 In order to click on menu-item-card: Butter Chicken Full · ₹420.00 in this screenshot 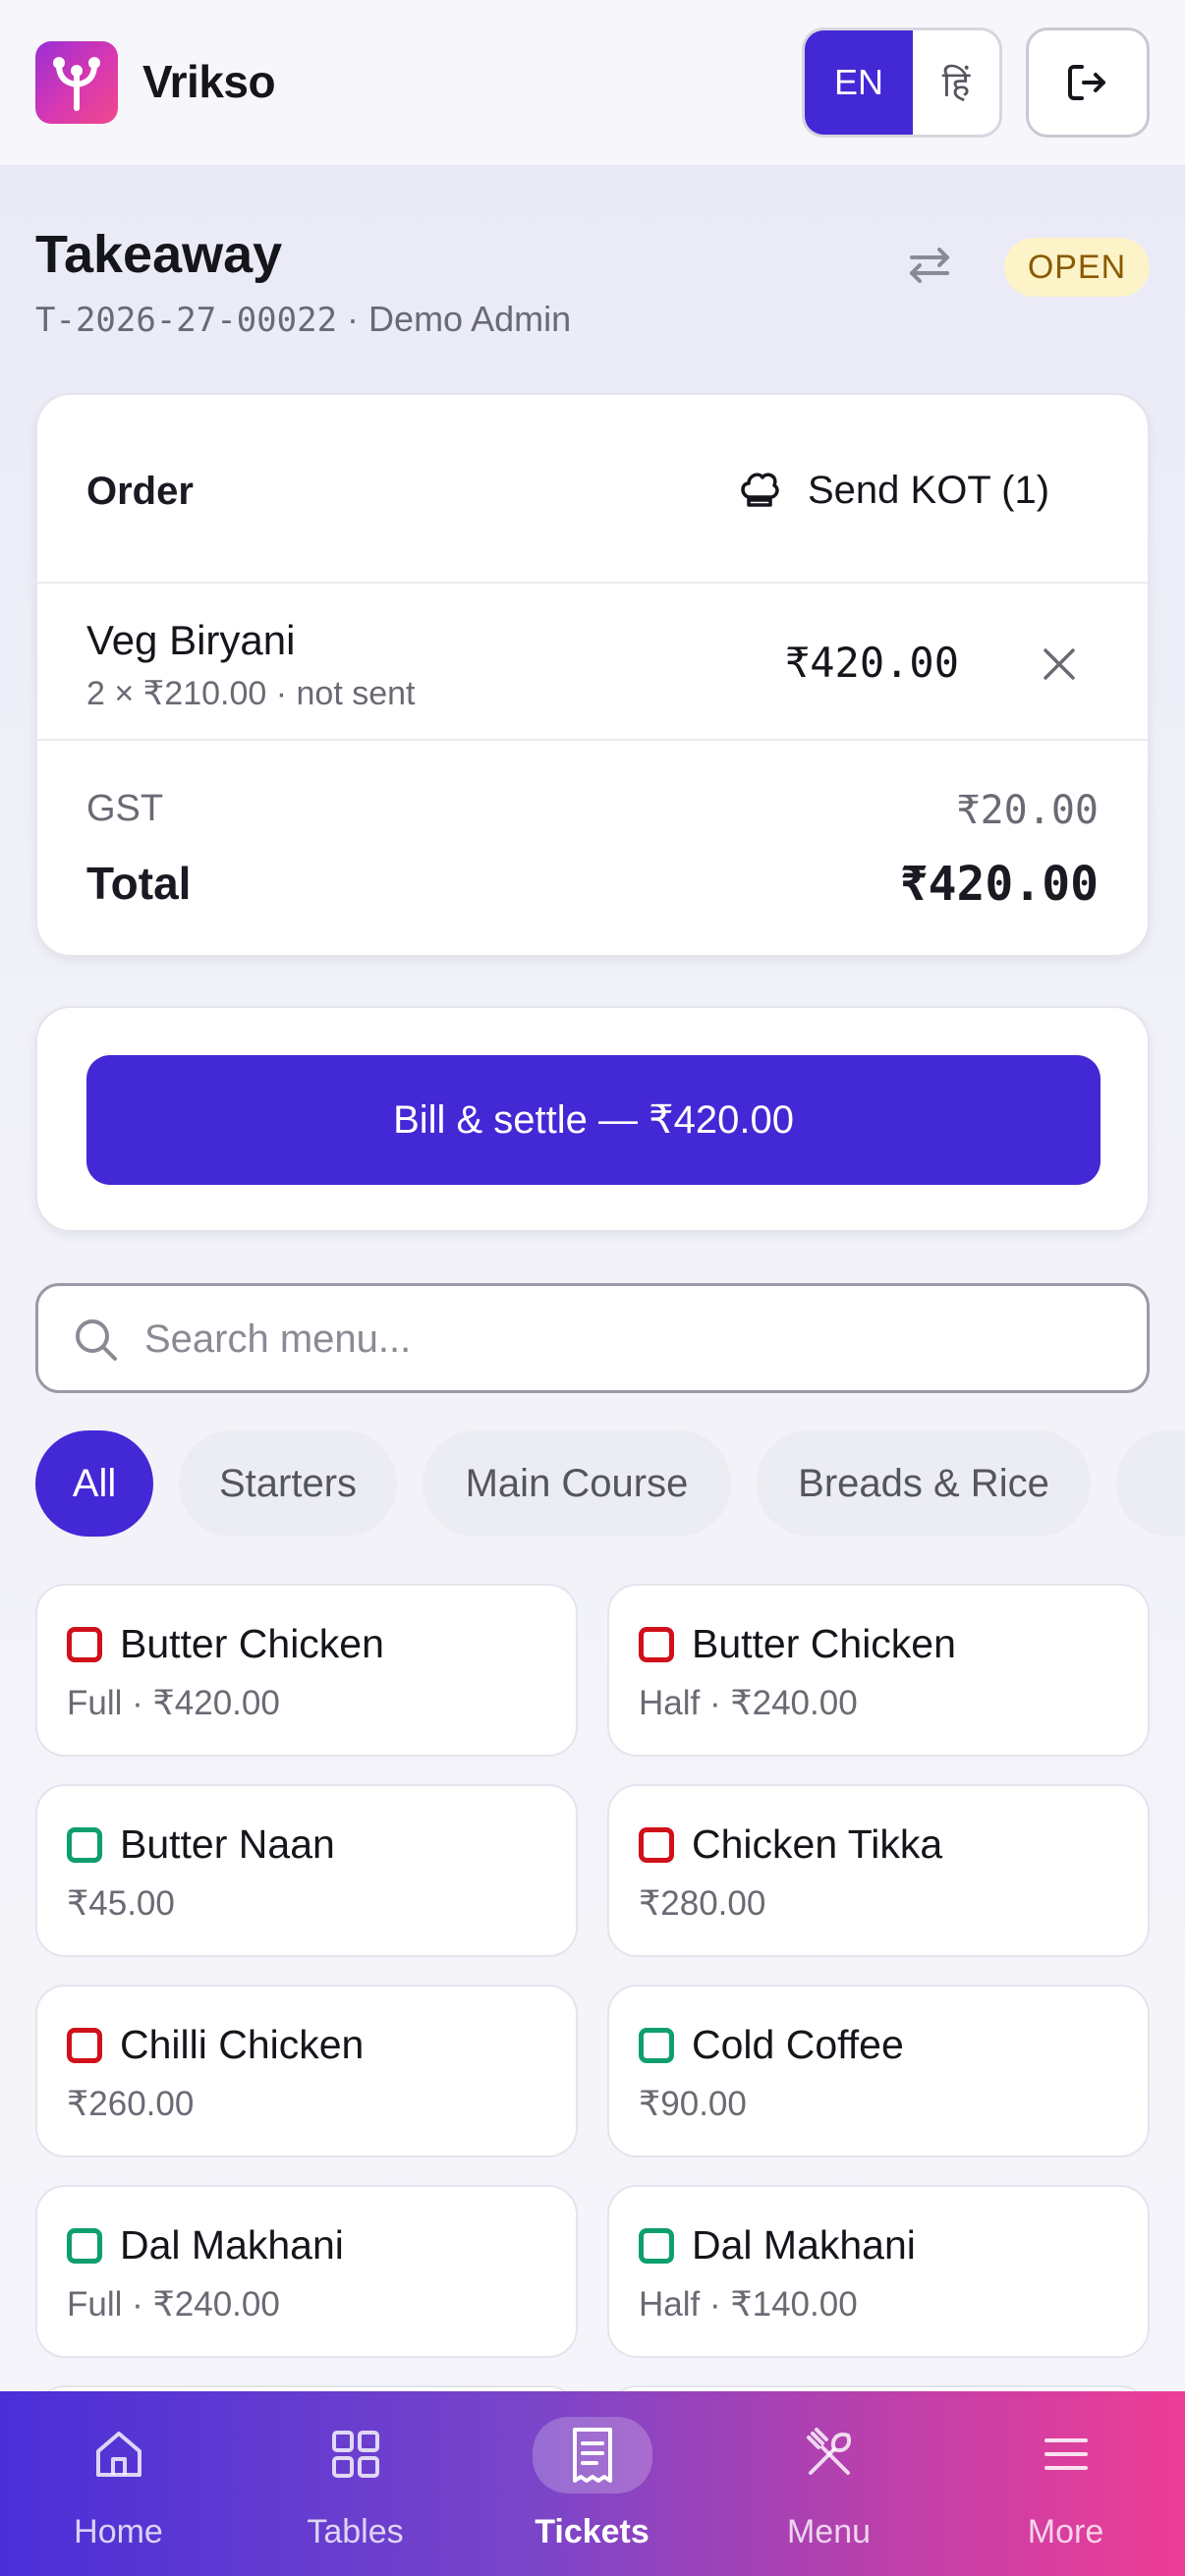, I will do `click(307, 1670)`.